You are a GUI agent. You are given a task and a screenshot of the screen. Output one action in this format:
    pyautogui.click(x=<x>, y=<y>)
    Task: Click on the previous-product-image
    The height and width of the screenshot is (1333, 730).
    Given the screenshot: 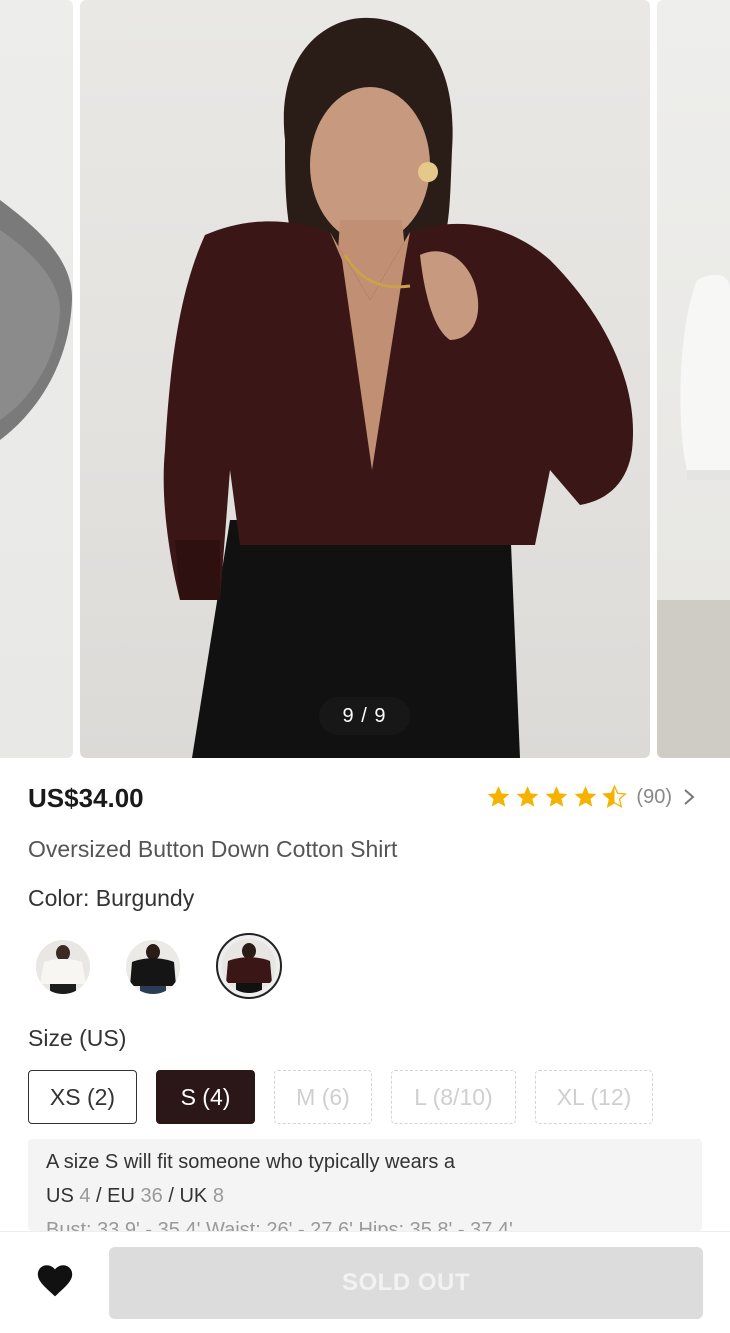 What is the action you would take?
    pyautogui.click(x=36, y=379)
    